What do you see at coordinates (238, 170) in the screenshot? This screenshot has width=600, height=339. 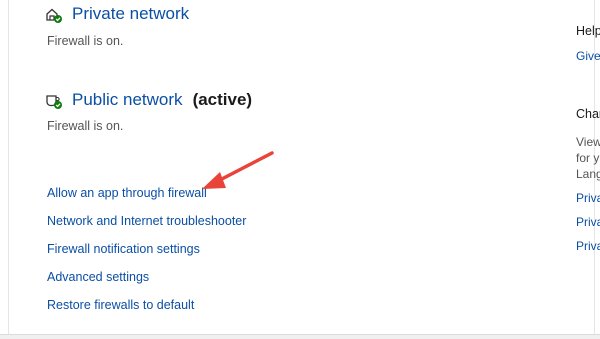 I see `red-arrow` at bounding box center [238, 170].